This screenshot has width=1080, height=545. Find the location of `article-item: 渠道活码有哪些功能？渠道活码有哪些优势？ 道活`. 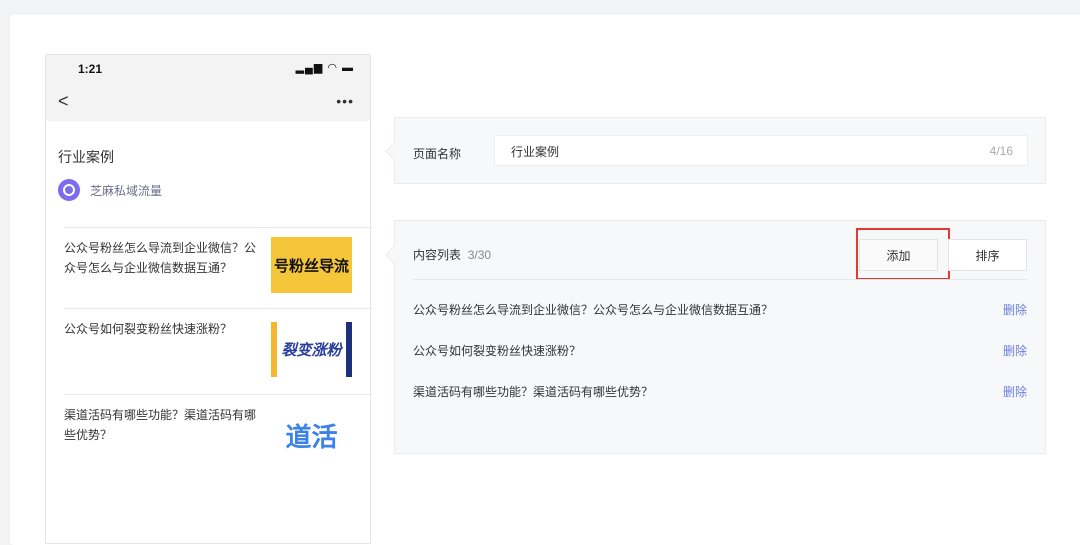

article-item: 渠道活码有哪些功能？渠道活码有哪些优势？ 道活 is located at coordinates (218, 439).